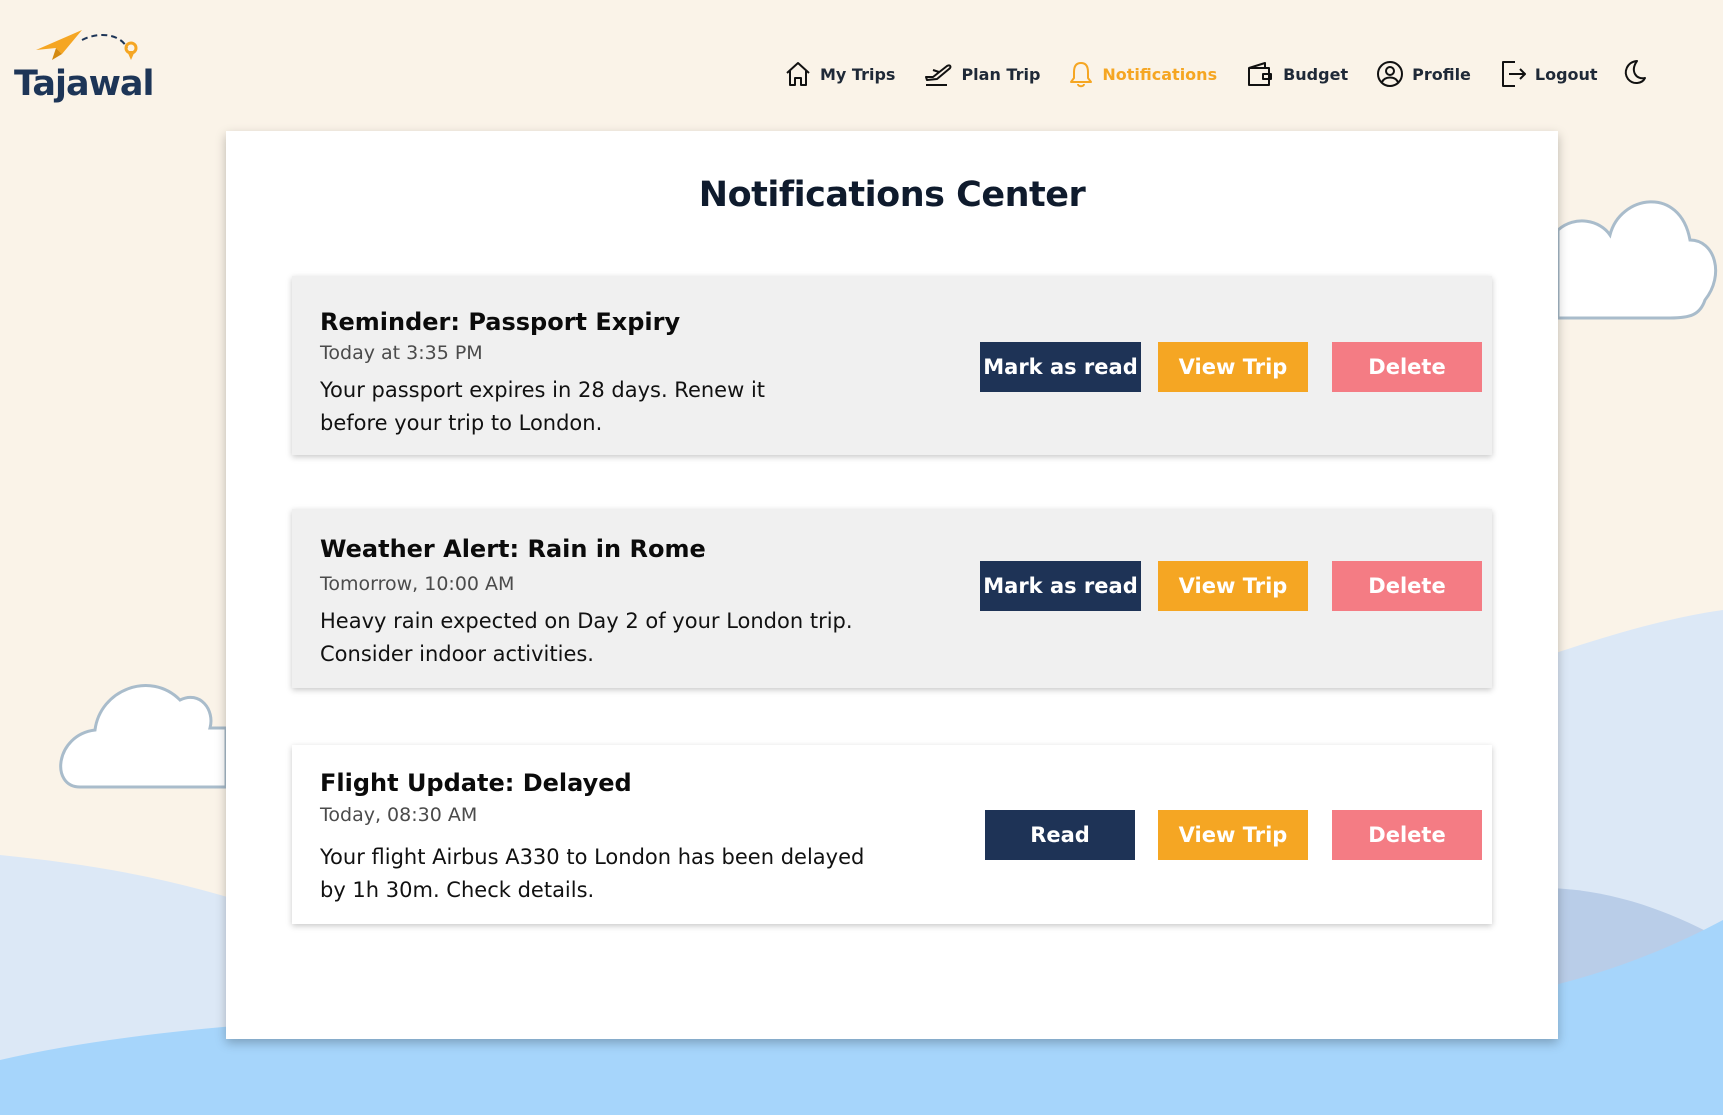  Describe the element at coordinates (1635, 72) in the screenshot. I see `moon-icon` at that location.